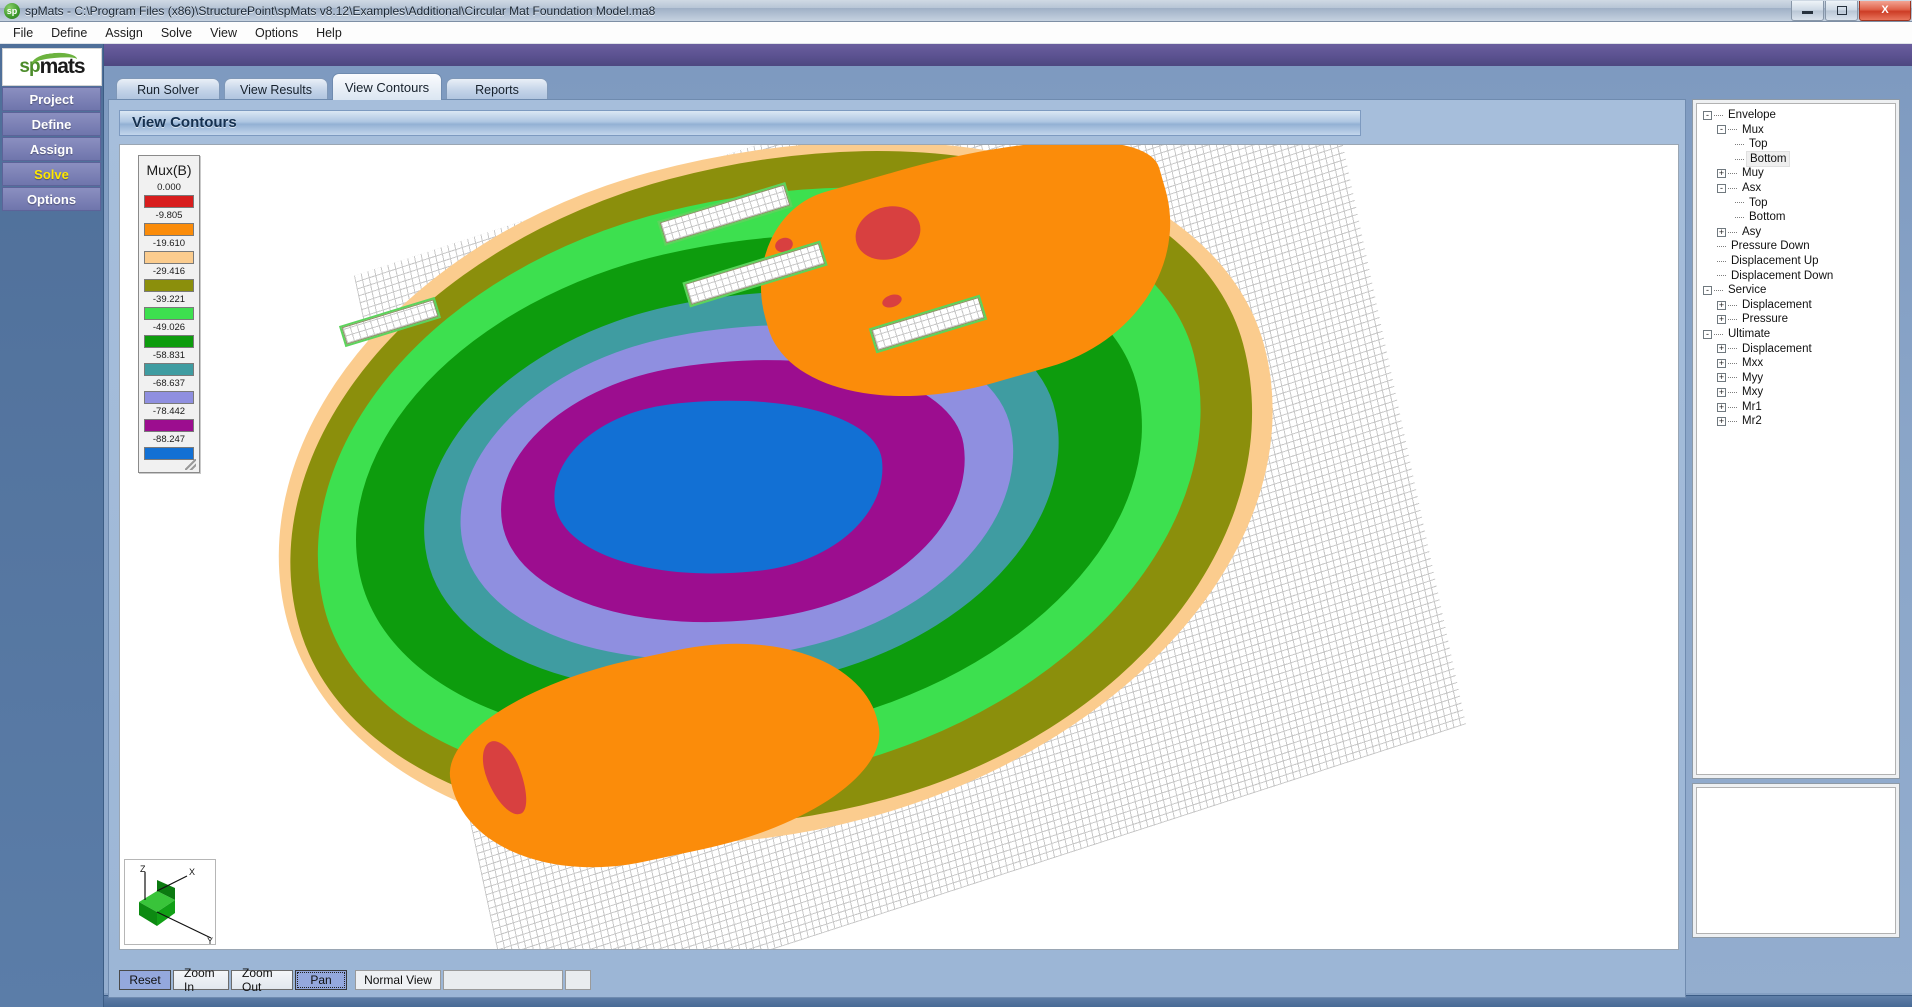 Image resolution: width=1912 pixels, height=1007 pixels. What do you see at coordinates (1797, 130) in the screenshot?
I see `tree-node-mux: - Mux` at bounding box center [1797, 130].